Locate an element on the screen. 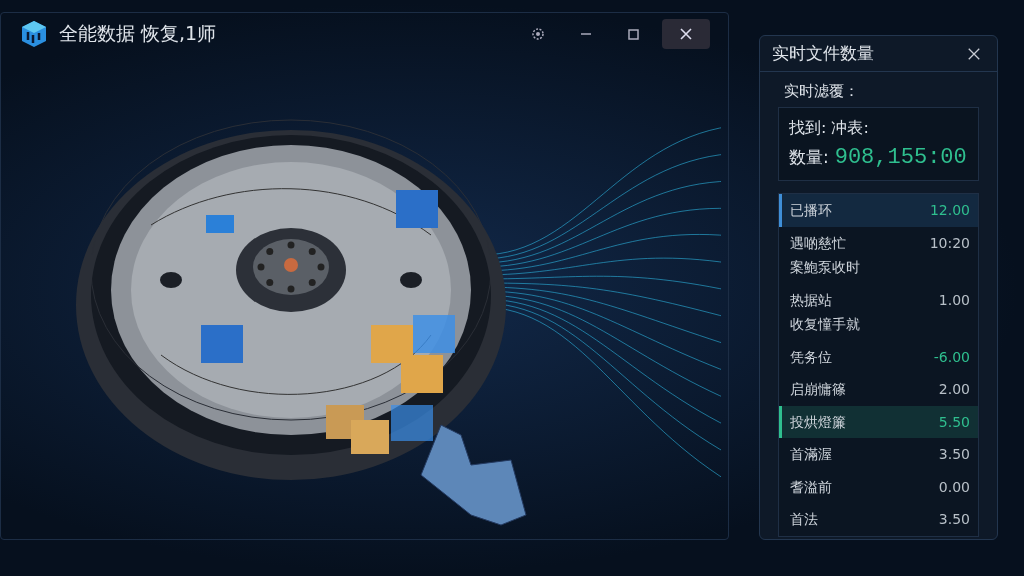 The image size is (1024, 576). list-row: 耆溢前 0.00 is located at coordinates (878, 486).